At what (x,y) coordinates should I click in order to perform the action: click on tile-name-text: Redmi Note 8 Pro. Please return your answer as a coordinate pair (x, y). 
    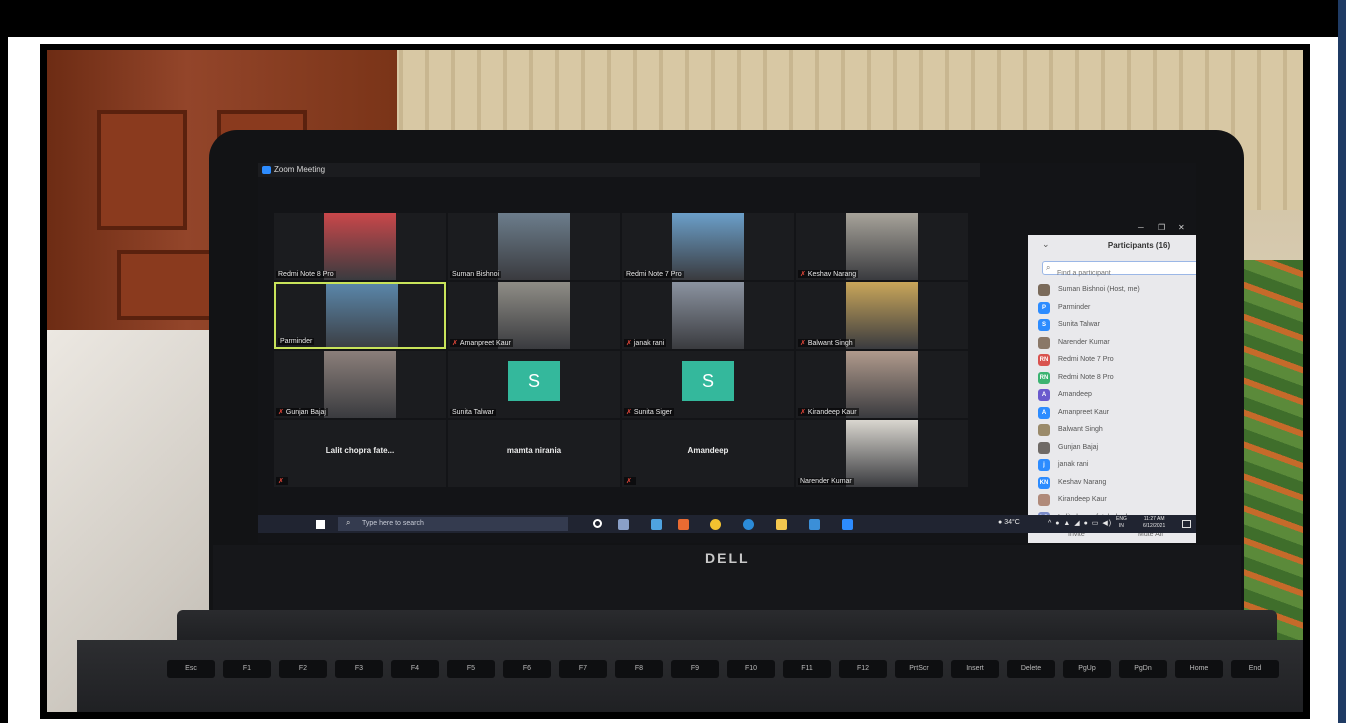
    Looking at the image, I should click on (306, 274).